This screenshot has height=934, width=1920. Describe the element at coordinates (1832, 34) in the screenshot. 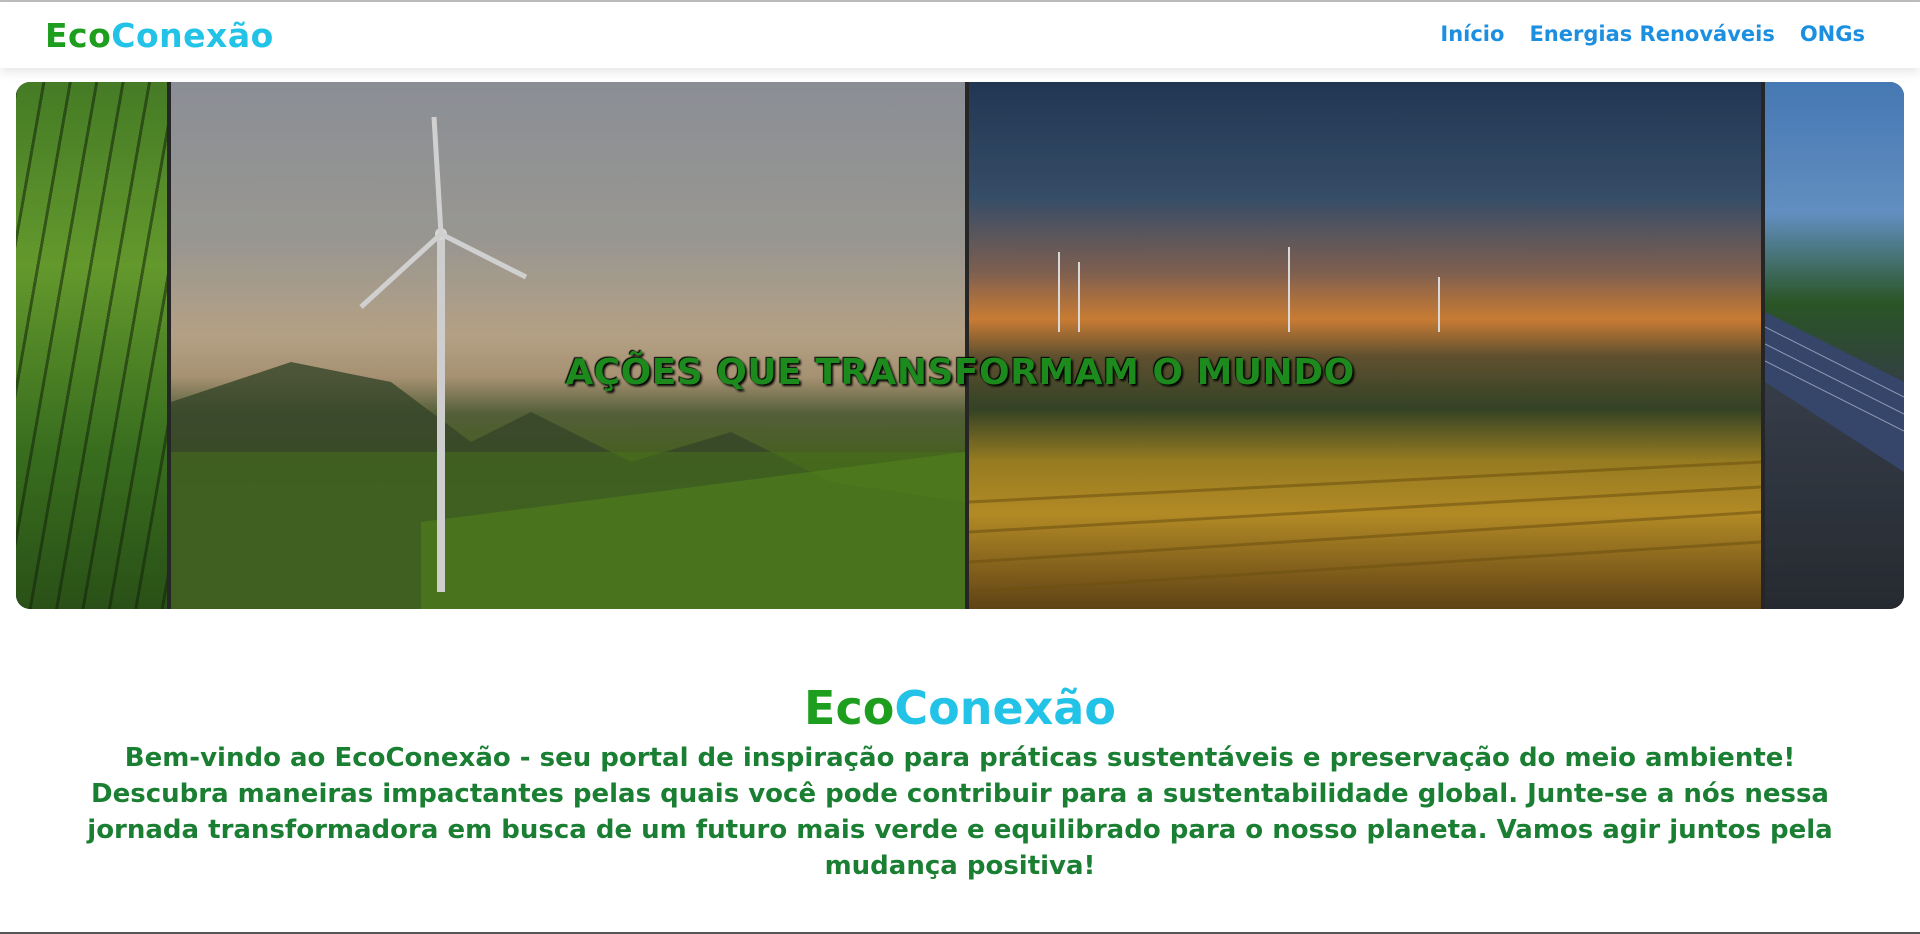

I see `nav-link-ongs: ONGs` at that location.